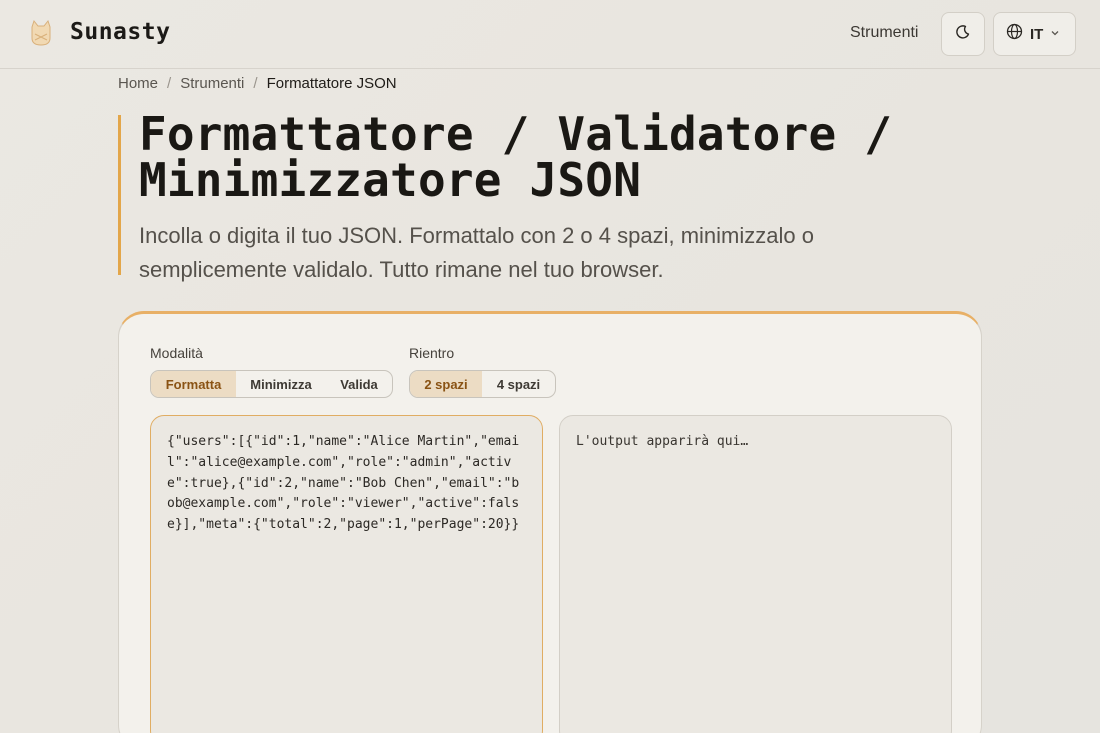  I want to click on mode-option-validate: Valida, so click(359, 384).